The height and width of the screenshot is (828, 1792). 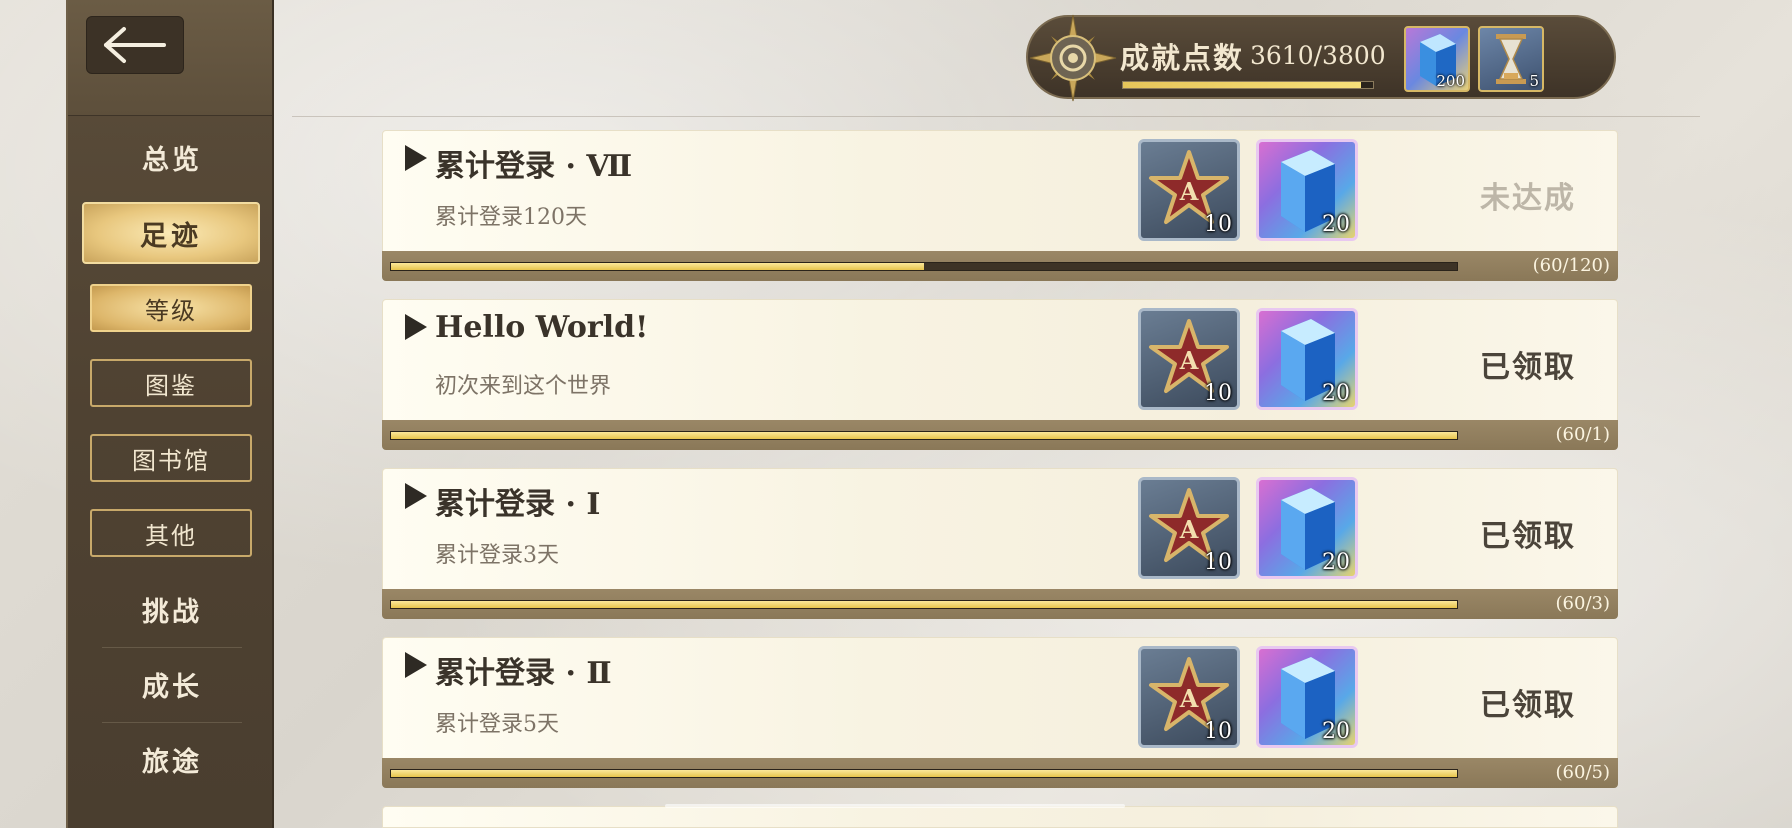 I want to click on back-arrow-icon, so click(x=135, y=45).